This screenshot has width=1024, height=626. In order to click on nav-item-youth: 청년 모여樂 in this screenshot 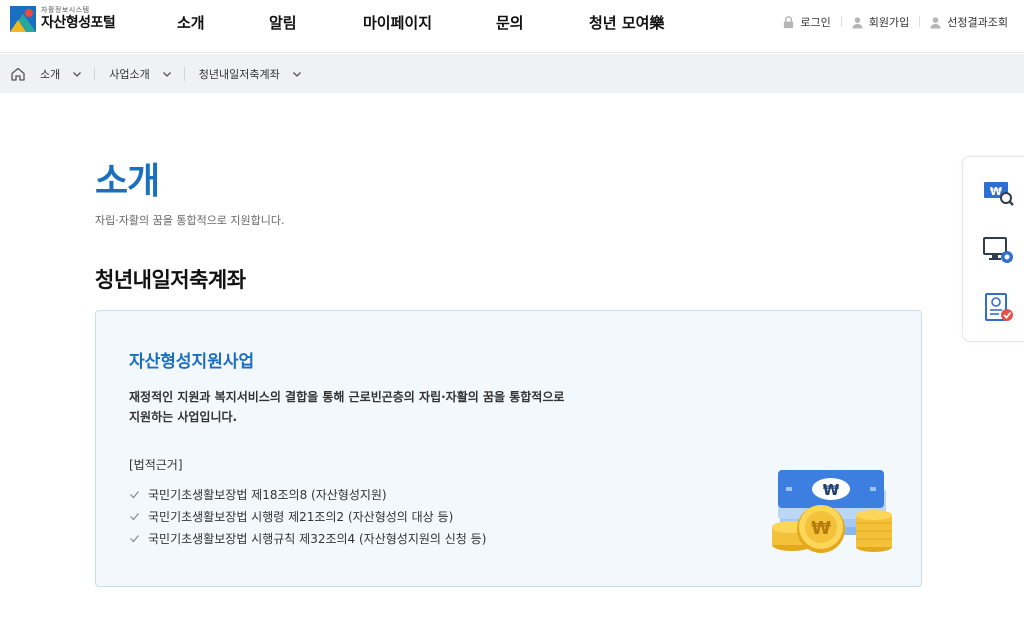, I will do `click(626, 22)`.